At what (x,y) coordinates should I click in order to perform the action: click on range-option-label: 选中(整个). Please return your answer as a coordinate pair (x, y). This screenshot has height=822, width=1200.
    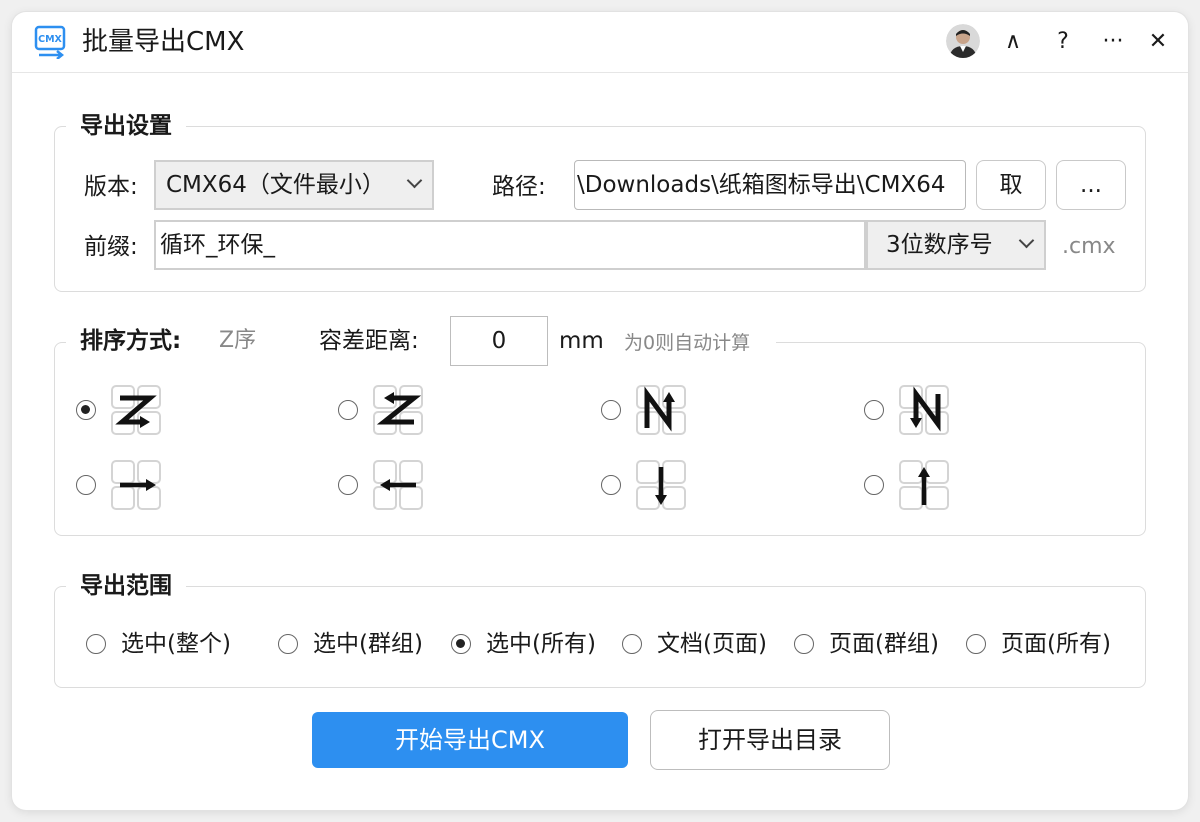
    Looking at the image, I should click on (176, 644).